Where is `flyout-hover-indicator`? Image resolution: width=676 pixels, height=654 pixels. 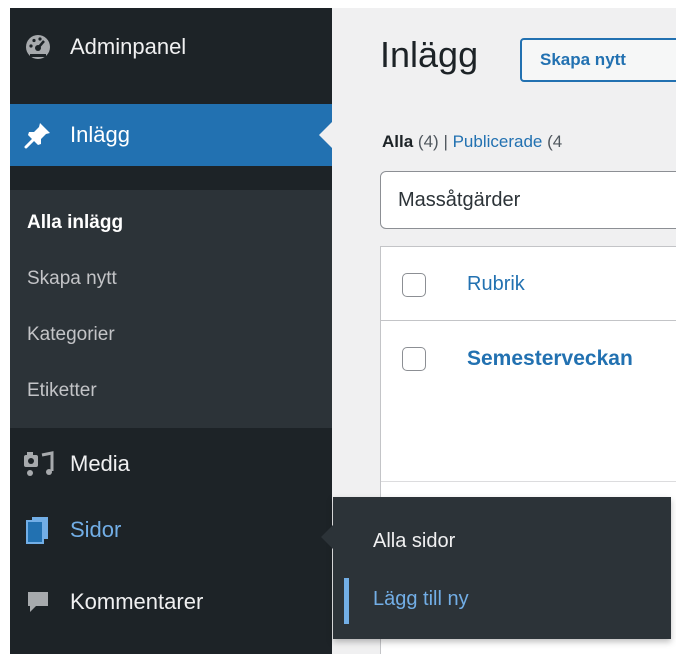
flyout-hover-indicator is located at coordinates (346, 601).